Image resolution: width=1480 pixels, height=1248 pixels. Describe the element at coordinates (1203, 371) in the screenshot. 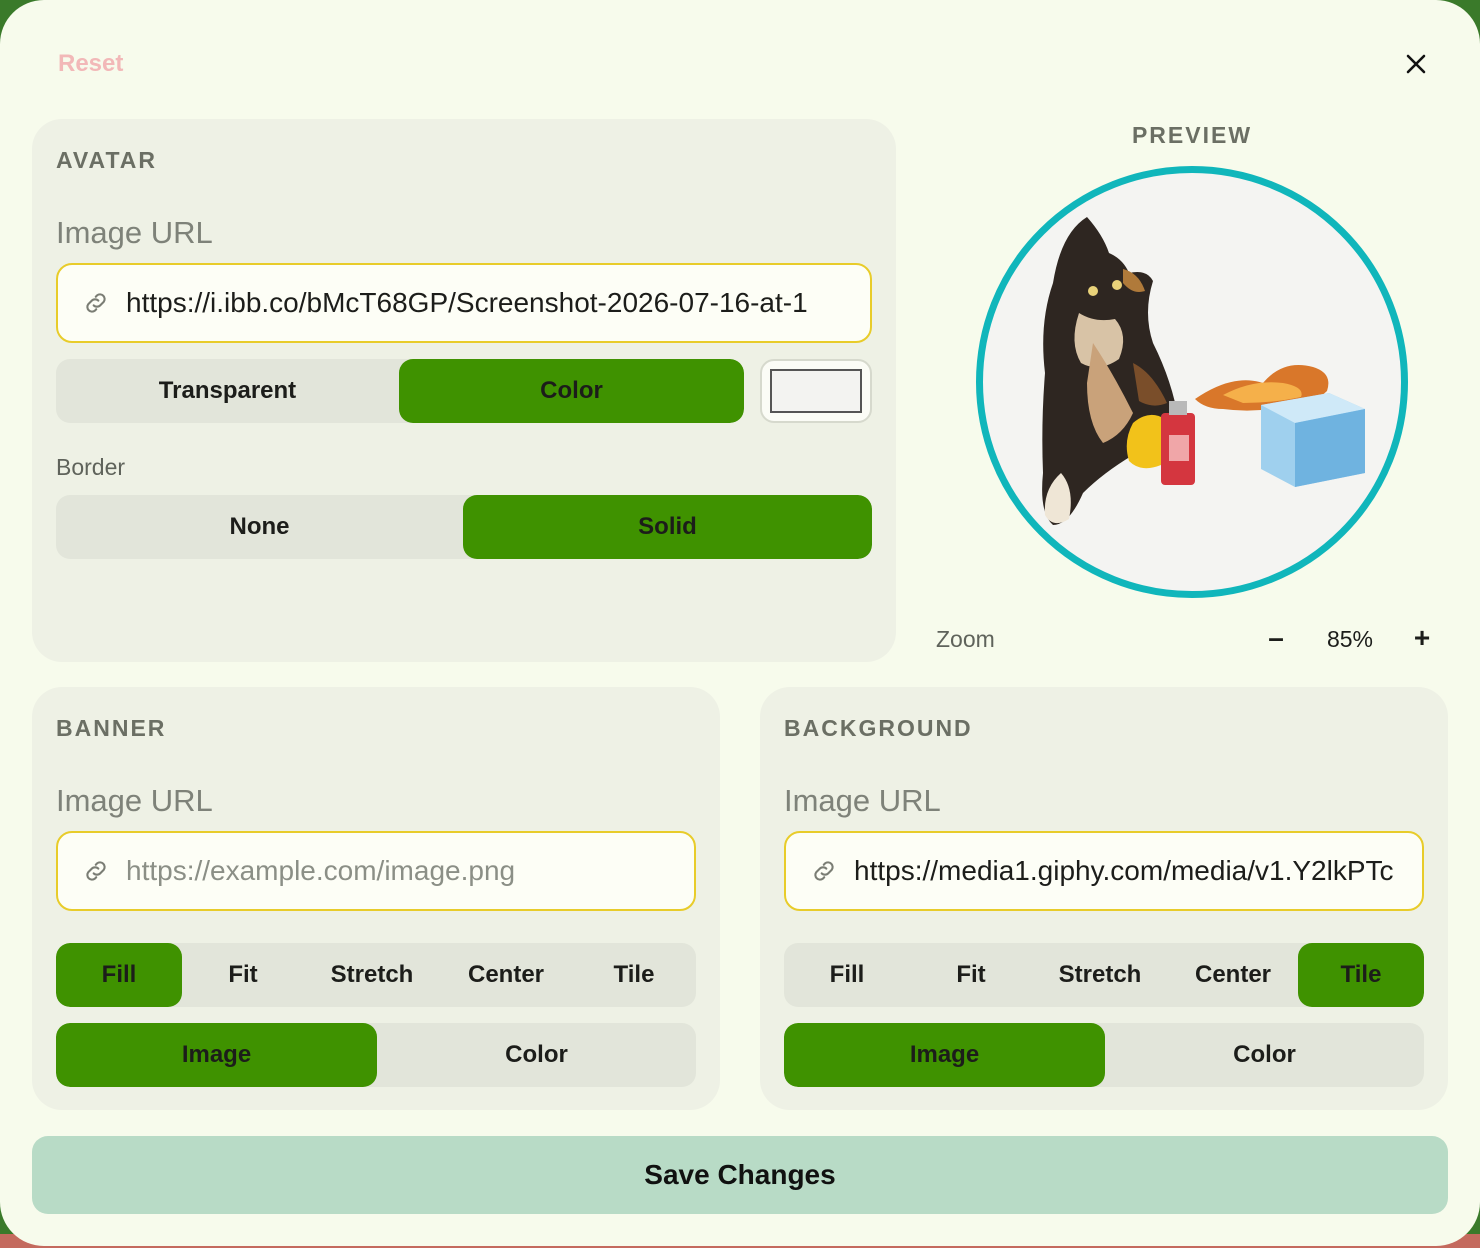

I see `cat-sticker-image` at that location.